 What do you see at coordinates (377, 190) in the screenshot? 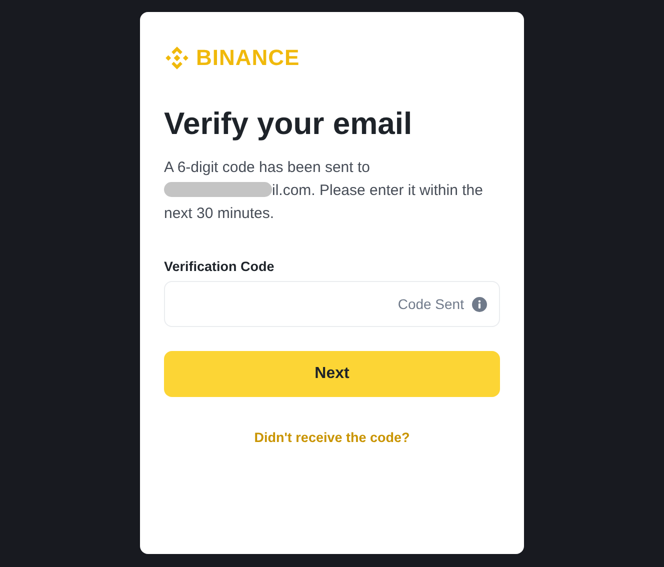
I see `message-text: il.com. Please enter it within the` at bounding box center [377, 190].